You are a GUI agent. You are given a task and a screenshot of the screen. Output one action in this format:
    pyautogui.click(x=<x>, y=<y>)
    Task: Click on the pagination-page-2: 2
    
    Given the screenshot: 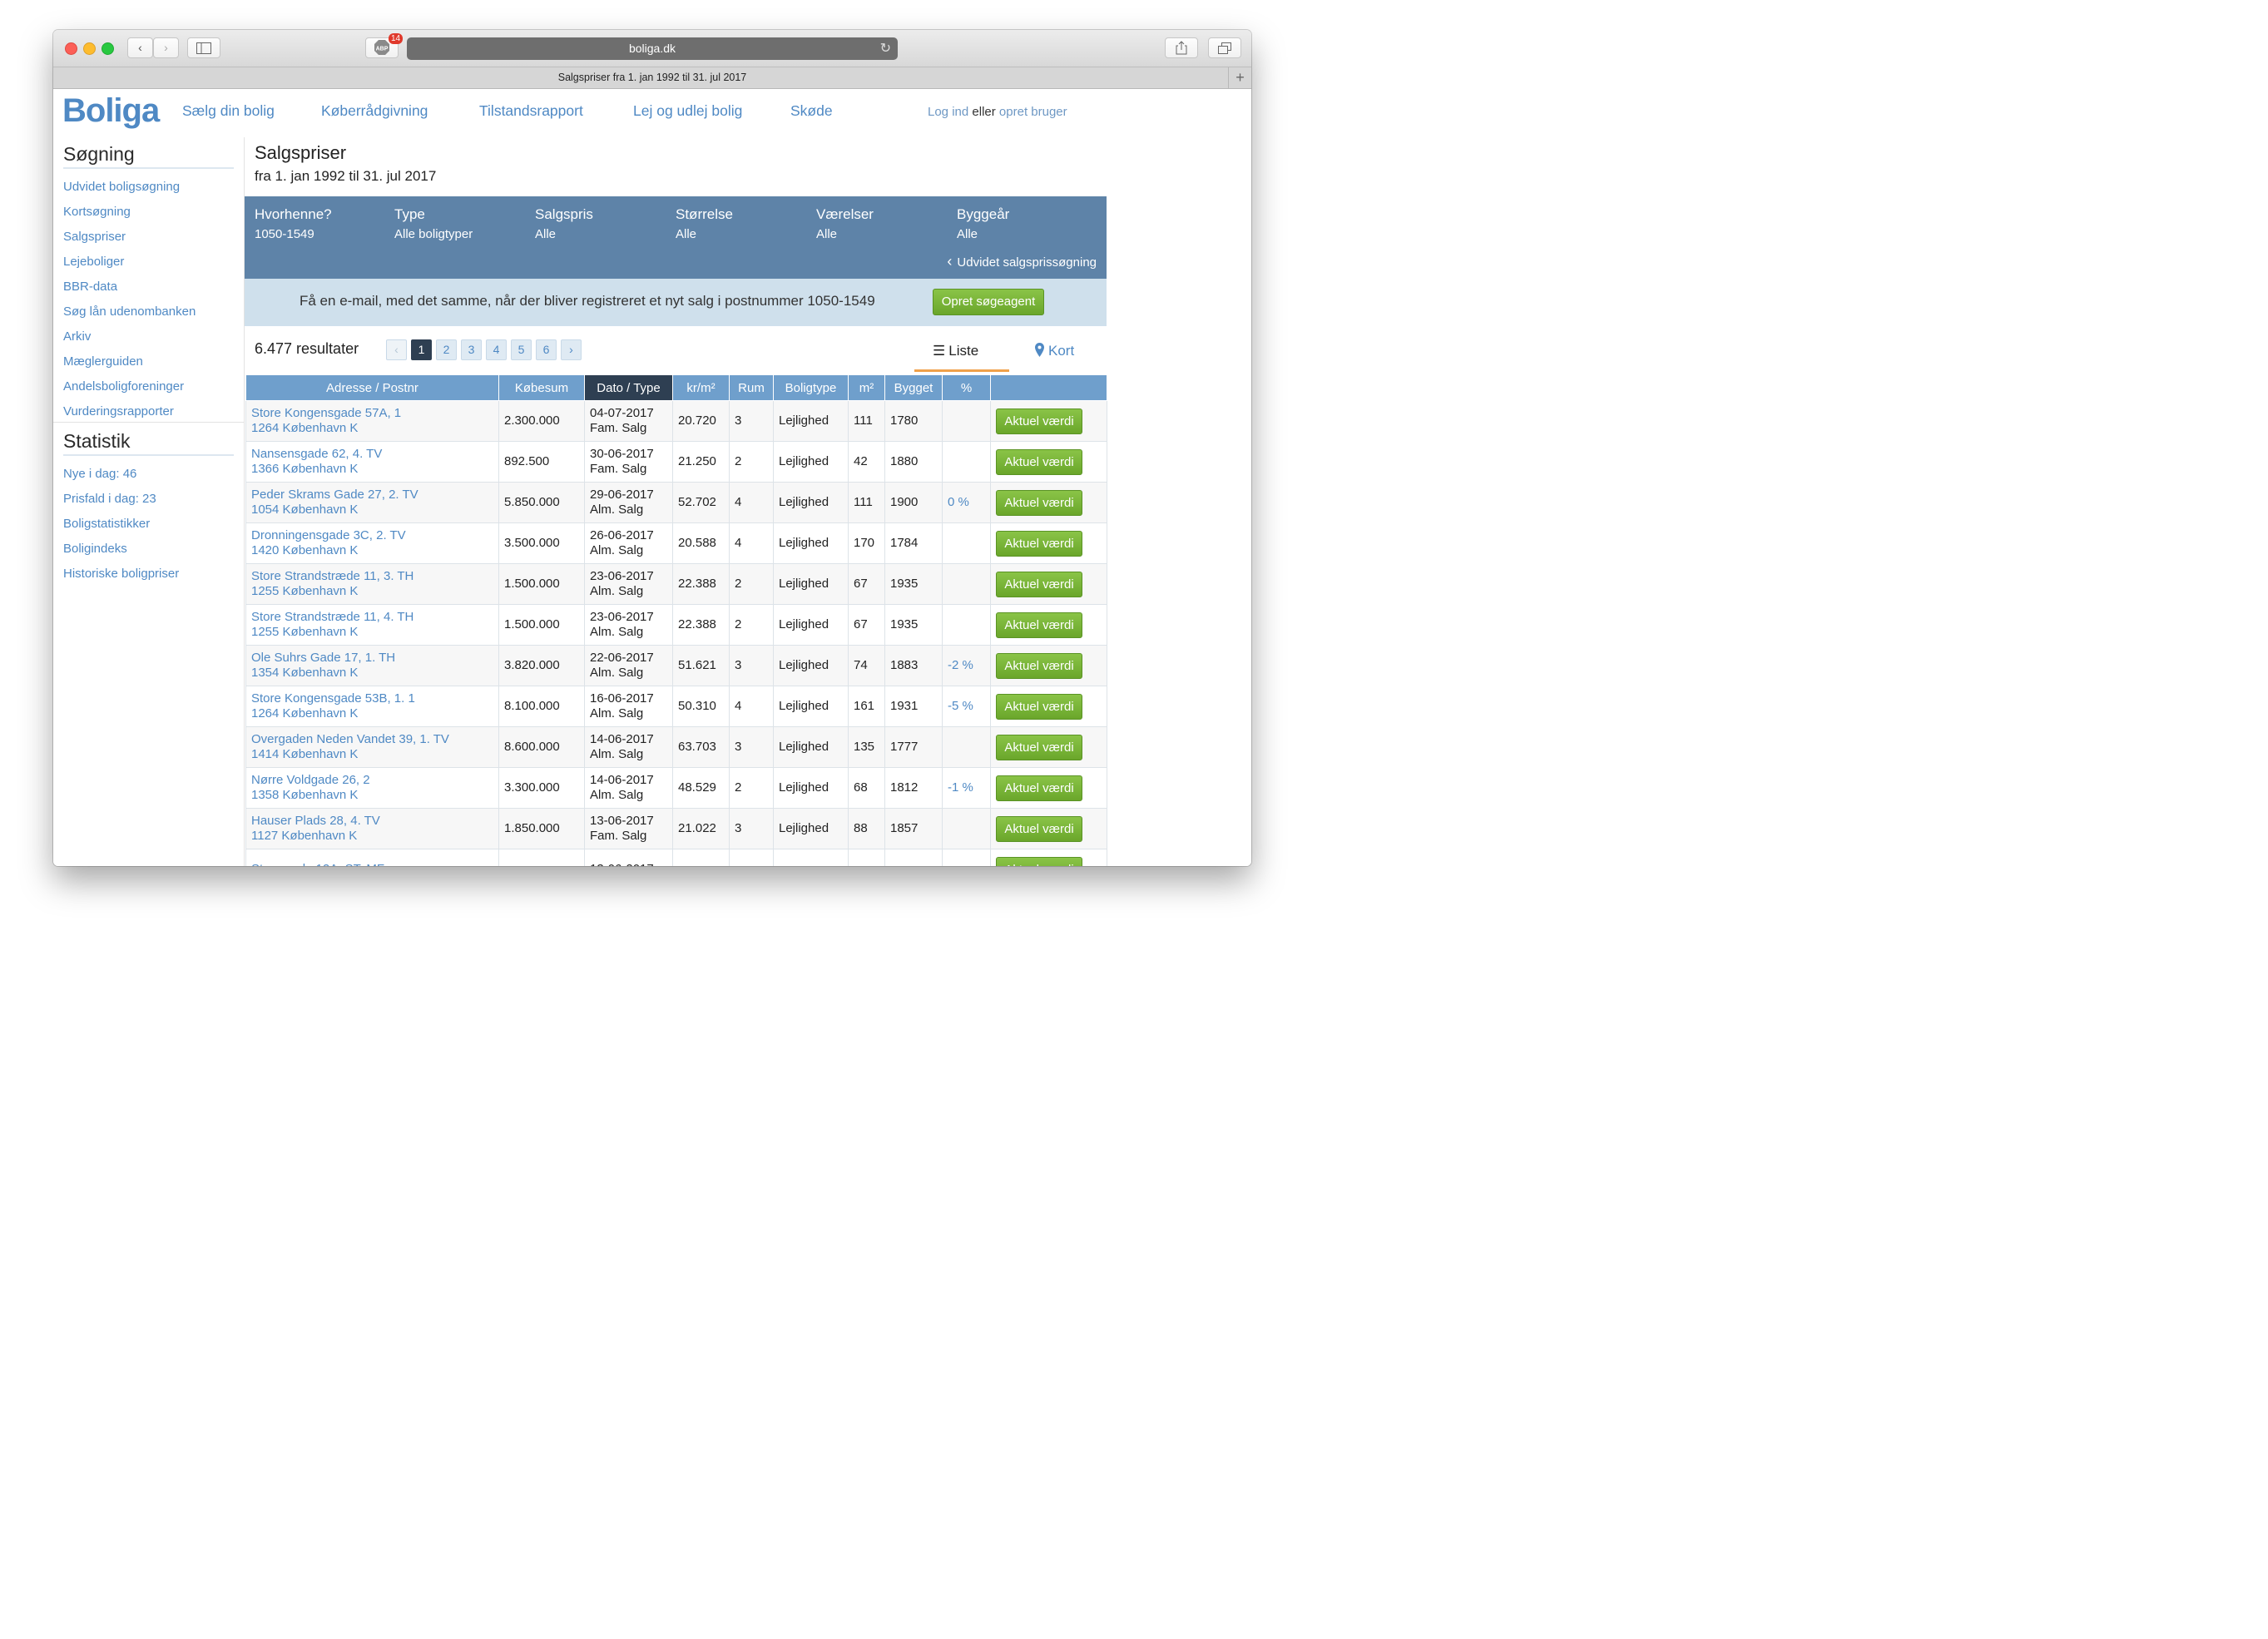 What is the action you would take?
    pyautogui.click(x=446, y=349)
    